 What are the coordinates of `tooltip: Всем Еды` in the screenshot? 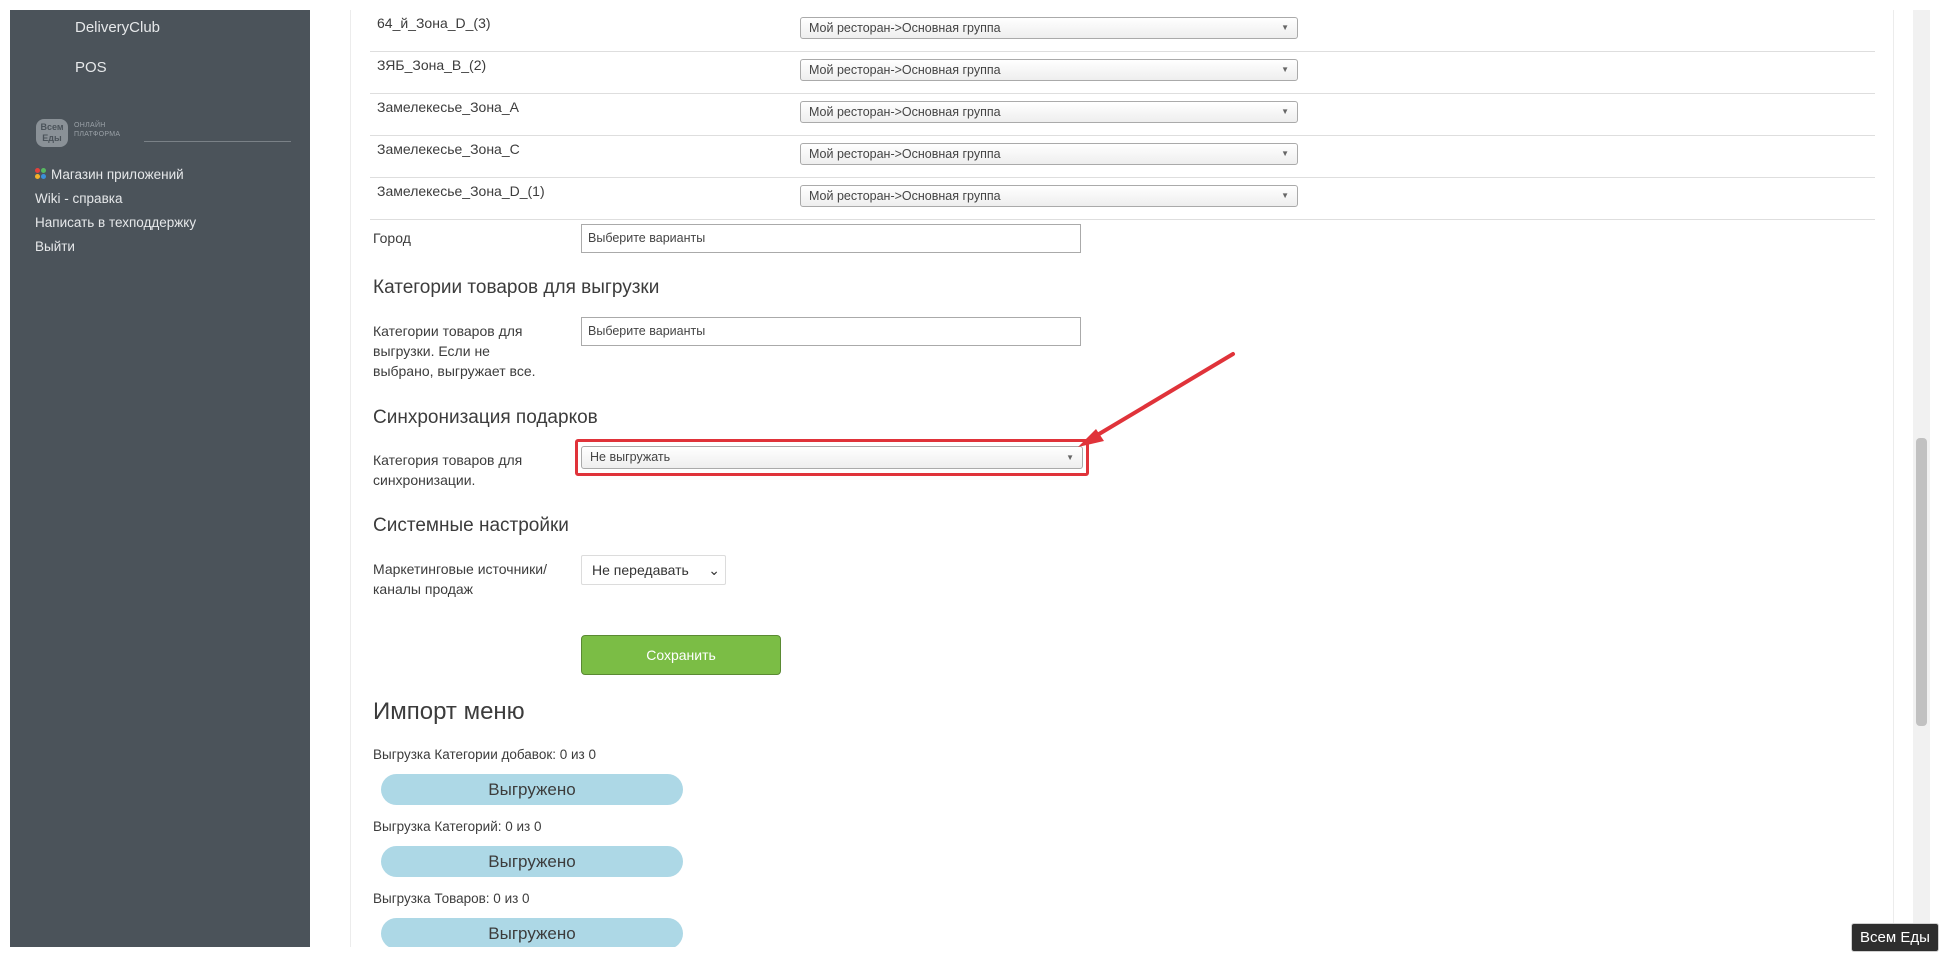 It's located at (1895, 937).